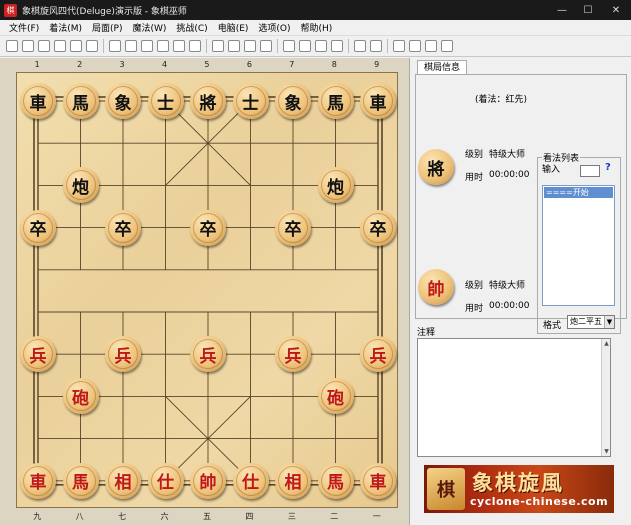 The image size is (631, 525). I want to click on close-button: ✕, so click(616, 10).